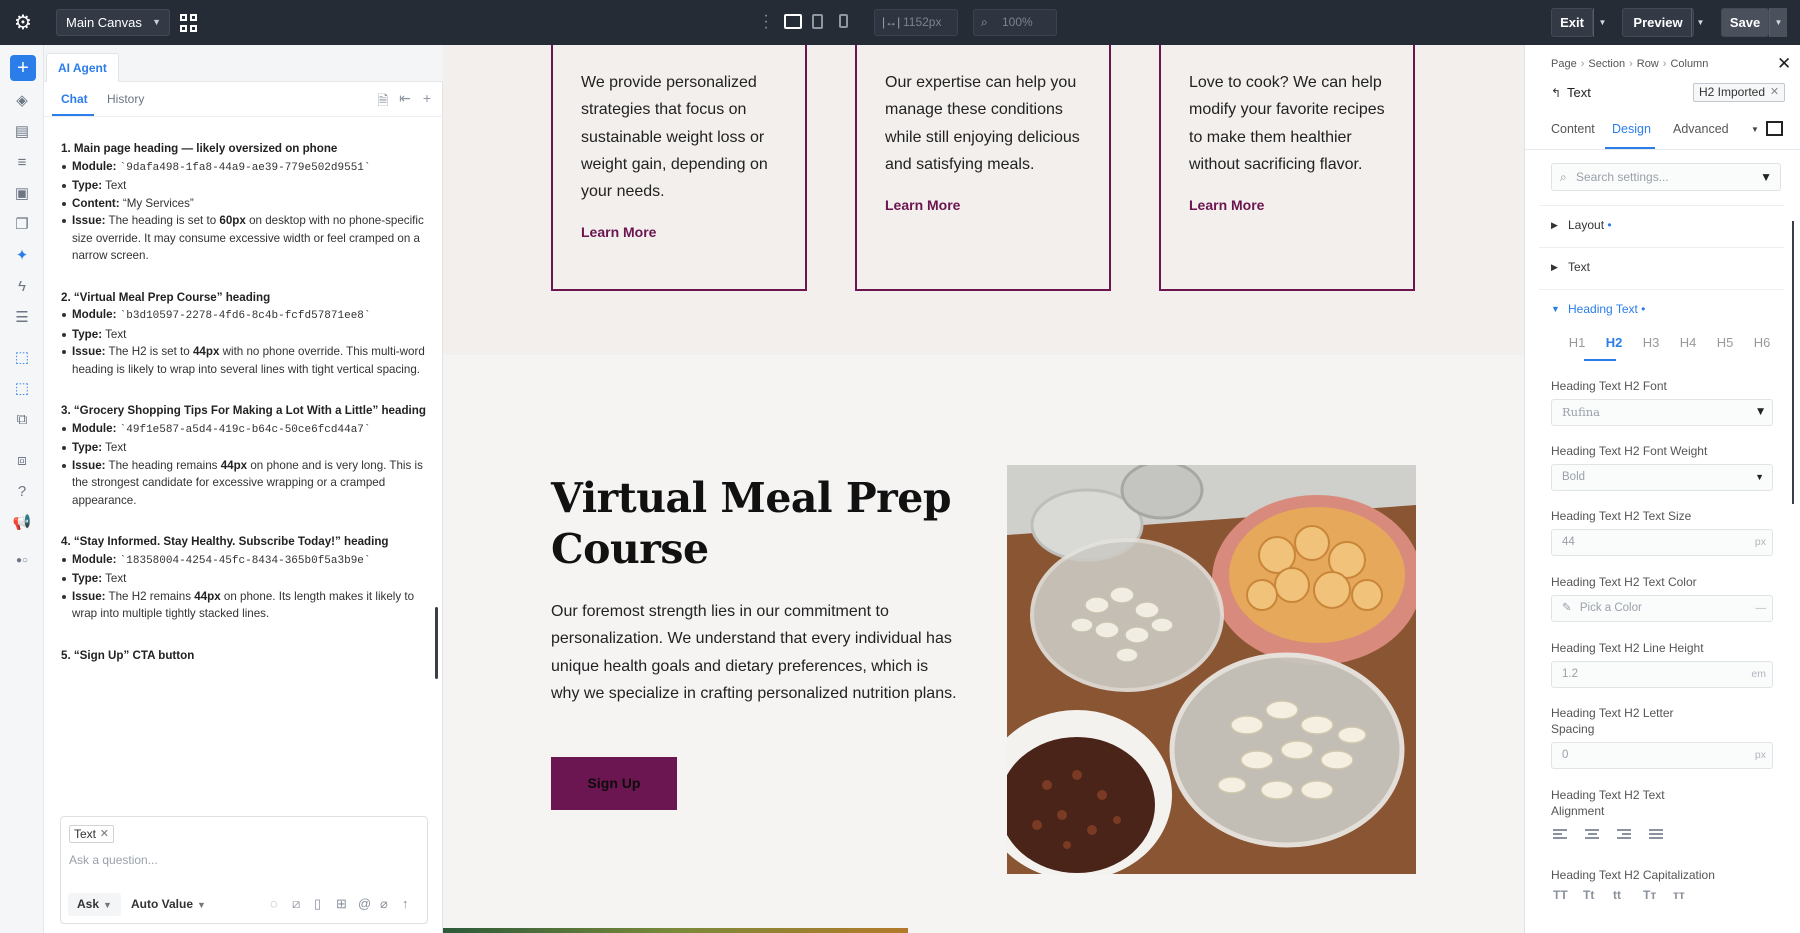 The image size is (1800, 933). What do you see at coordinates (1573, 129) in the screenshot?
I see `tab-content: Content` at bounding box center [1573, 129].